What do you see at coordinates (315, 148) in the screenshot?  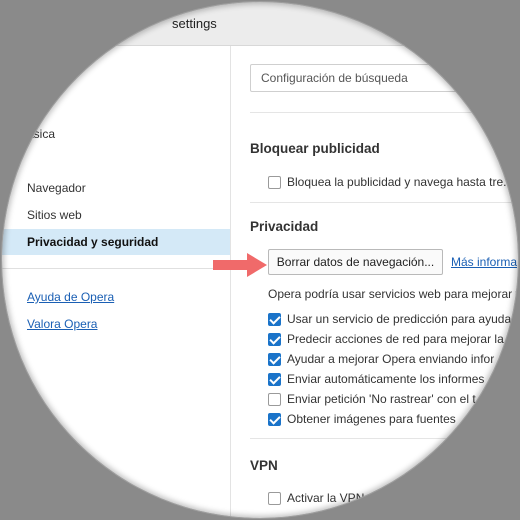 I see `adblock-heading: Bloquear publicidad` at bounding box center [315, 148].